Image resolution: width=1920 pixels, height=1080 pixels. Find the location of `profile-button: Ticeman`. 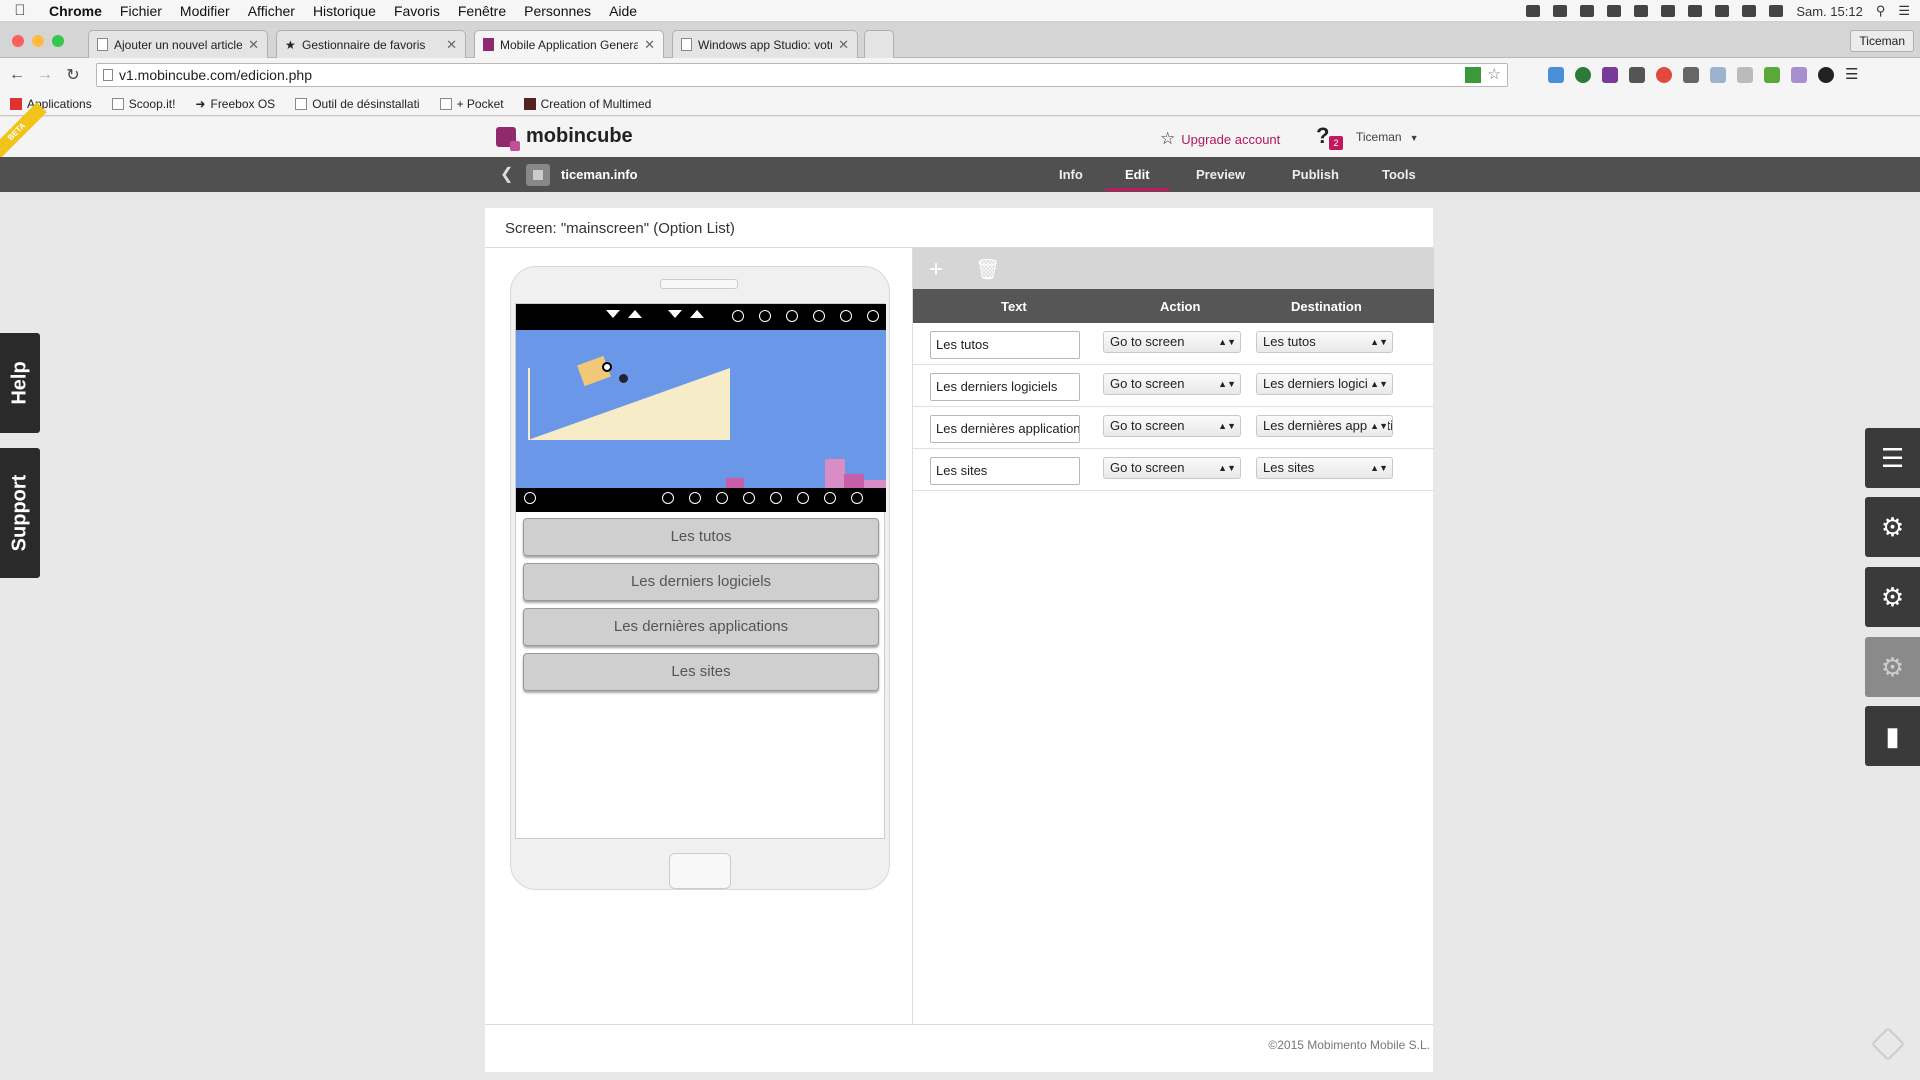

profile-button: Ticeman is located at coordinates (1882, 41).